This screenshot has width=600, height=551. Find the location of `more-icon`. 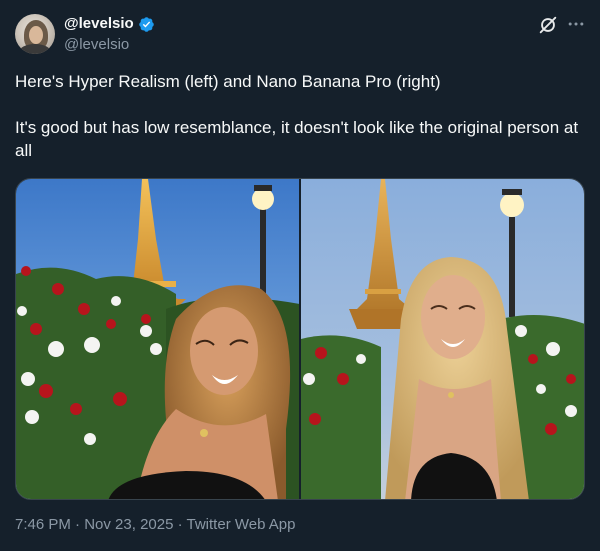

more-icon is located at coordinates (576, 24).